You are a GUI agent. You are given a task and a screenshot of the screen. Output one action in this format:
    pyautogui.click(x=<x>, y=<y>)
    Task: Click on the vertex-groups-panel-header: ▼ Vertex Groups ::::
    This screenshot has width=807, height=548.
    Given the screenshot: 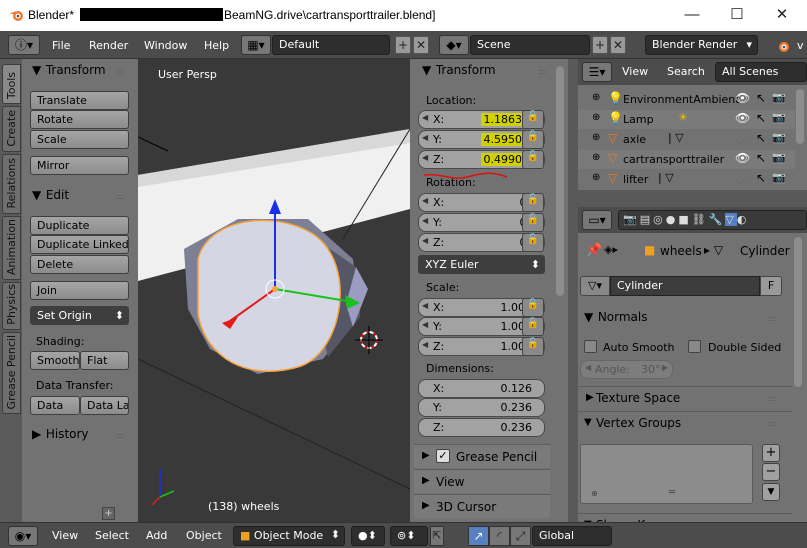 What is the action you would take?
    pyautogui.click(x=685, y=422)
    